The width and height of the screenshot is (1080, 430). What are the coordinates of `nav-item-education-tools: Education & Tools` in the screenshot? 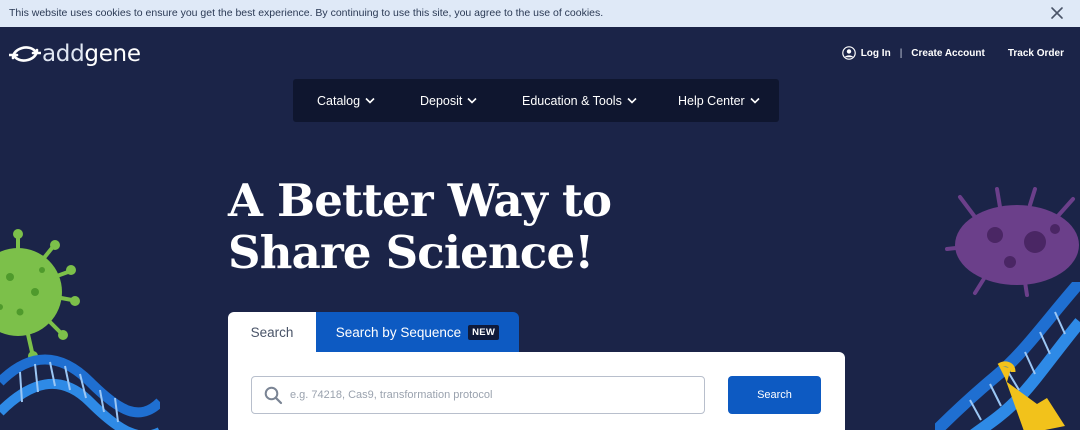 It's located at (579, 100).